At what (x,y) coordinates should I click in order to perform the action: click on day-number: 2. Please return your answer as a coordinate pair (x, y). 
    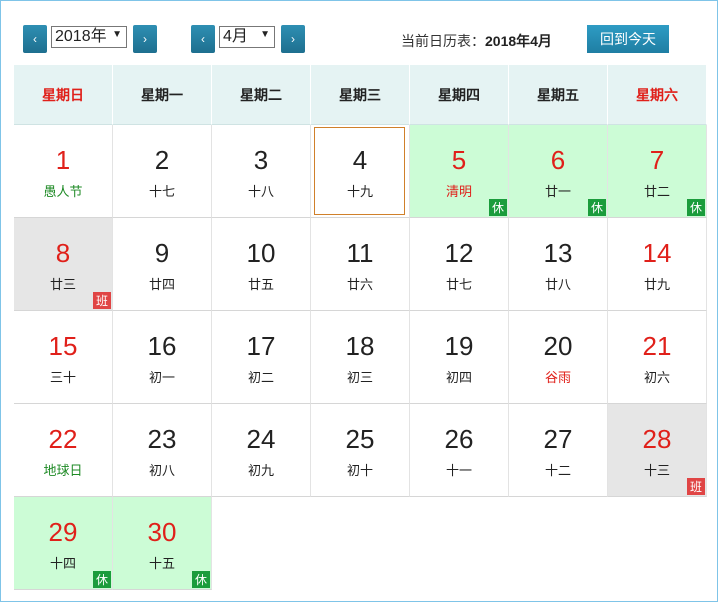
    Looking at the image, I should click on (162, 160).